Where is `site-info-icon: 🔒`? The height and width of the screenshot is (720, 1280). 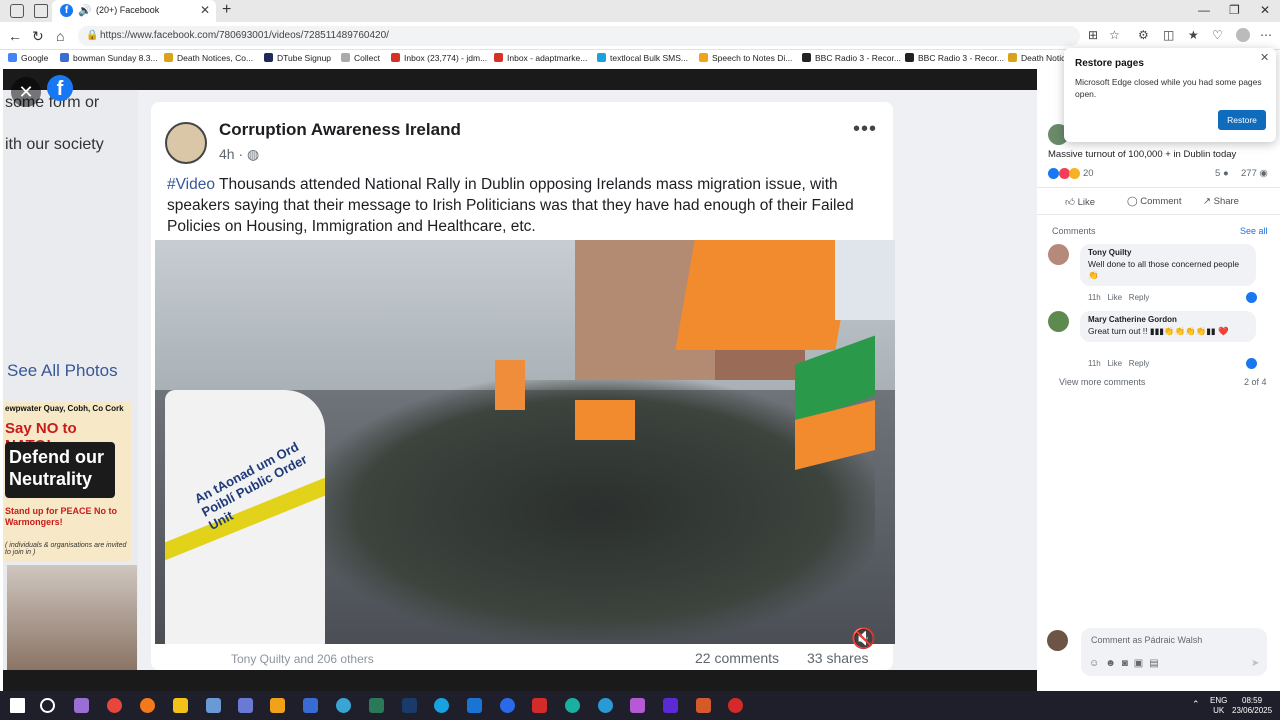
site-info-icon: 🔒 is located at coordinates (92, 35).